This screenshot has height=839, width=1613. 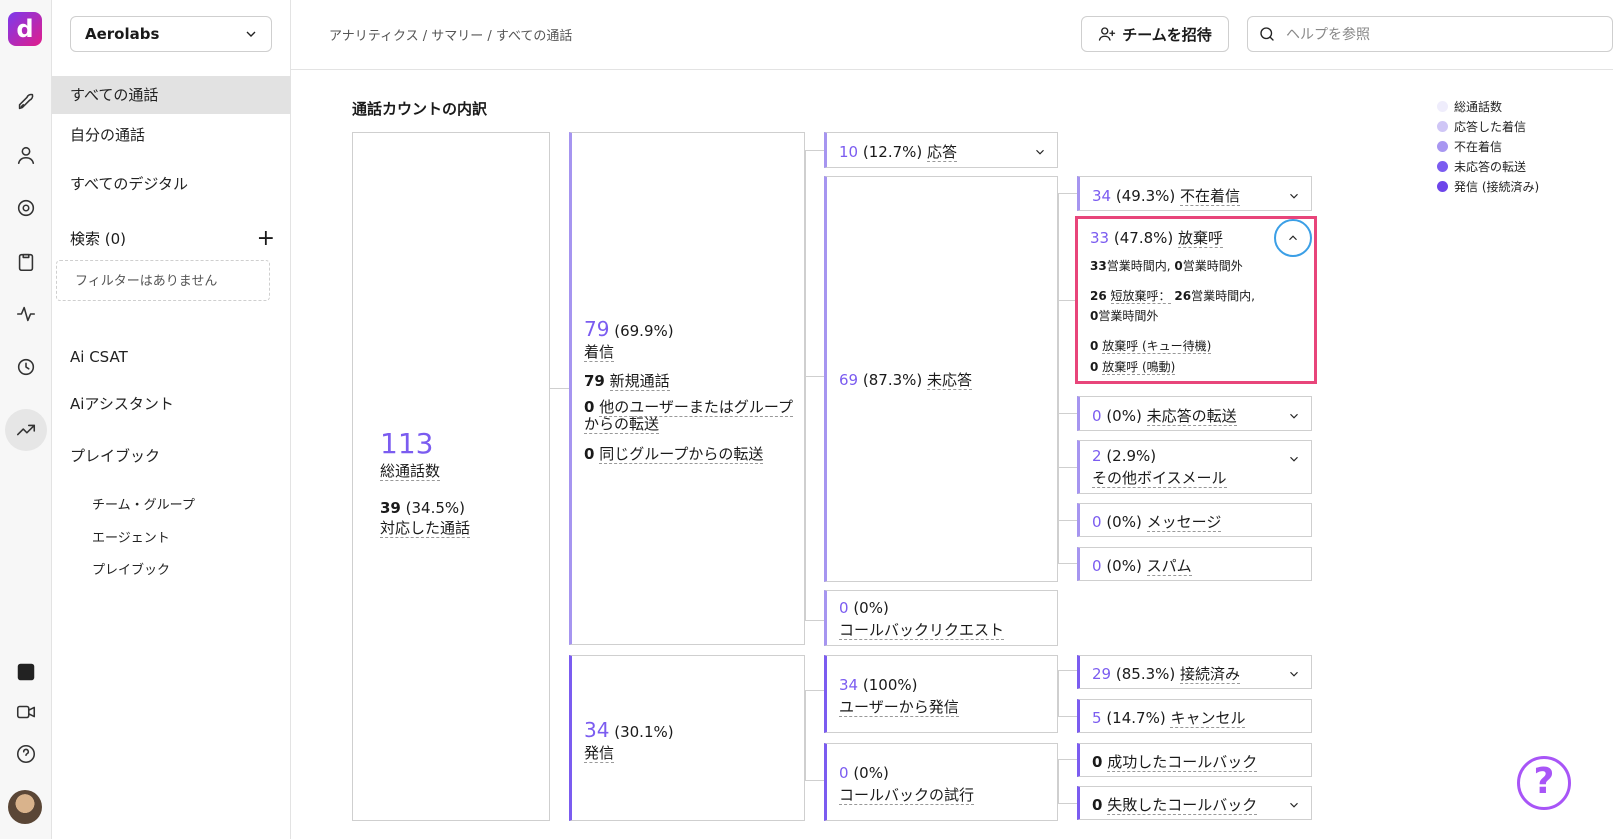 I want to click on sidebar-item-all-calls: すべての通話, so click(x=171, y=95).